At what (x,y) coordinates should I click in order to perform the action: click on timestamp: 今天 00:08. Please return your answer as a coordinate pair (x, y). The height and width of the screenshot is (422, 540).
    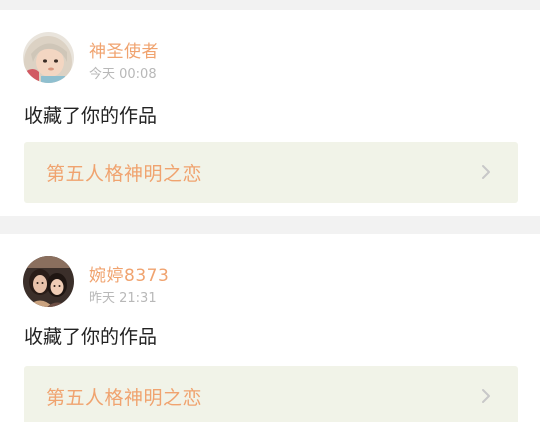
    Looking at the image, I should click on (123, 74).